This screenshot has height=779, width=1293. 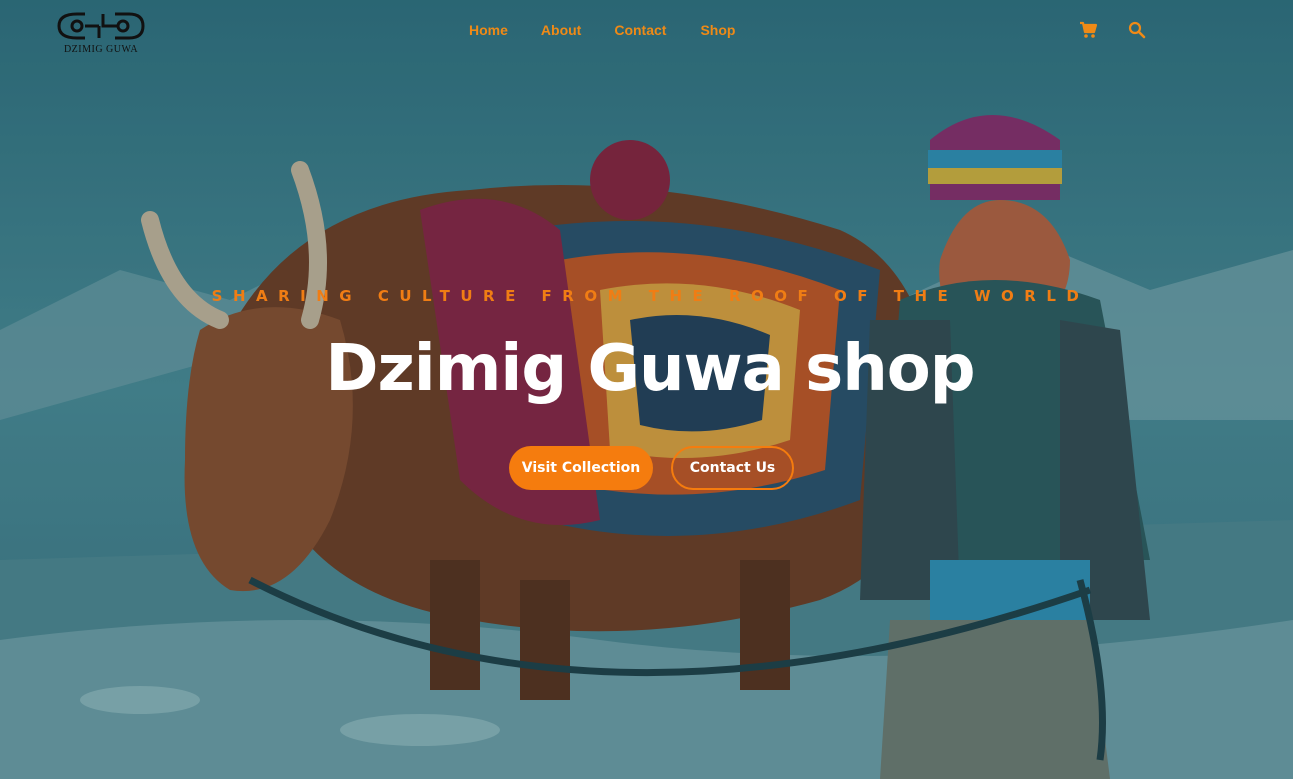 What do you see at coordinates (732, 468) in the screenshot?
I see `contact-us-button: Contact Us` at bounding box center [732, 468].